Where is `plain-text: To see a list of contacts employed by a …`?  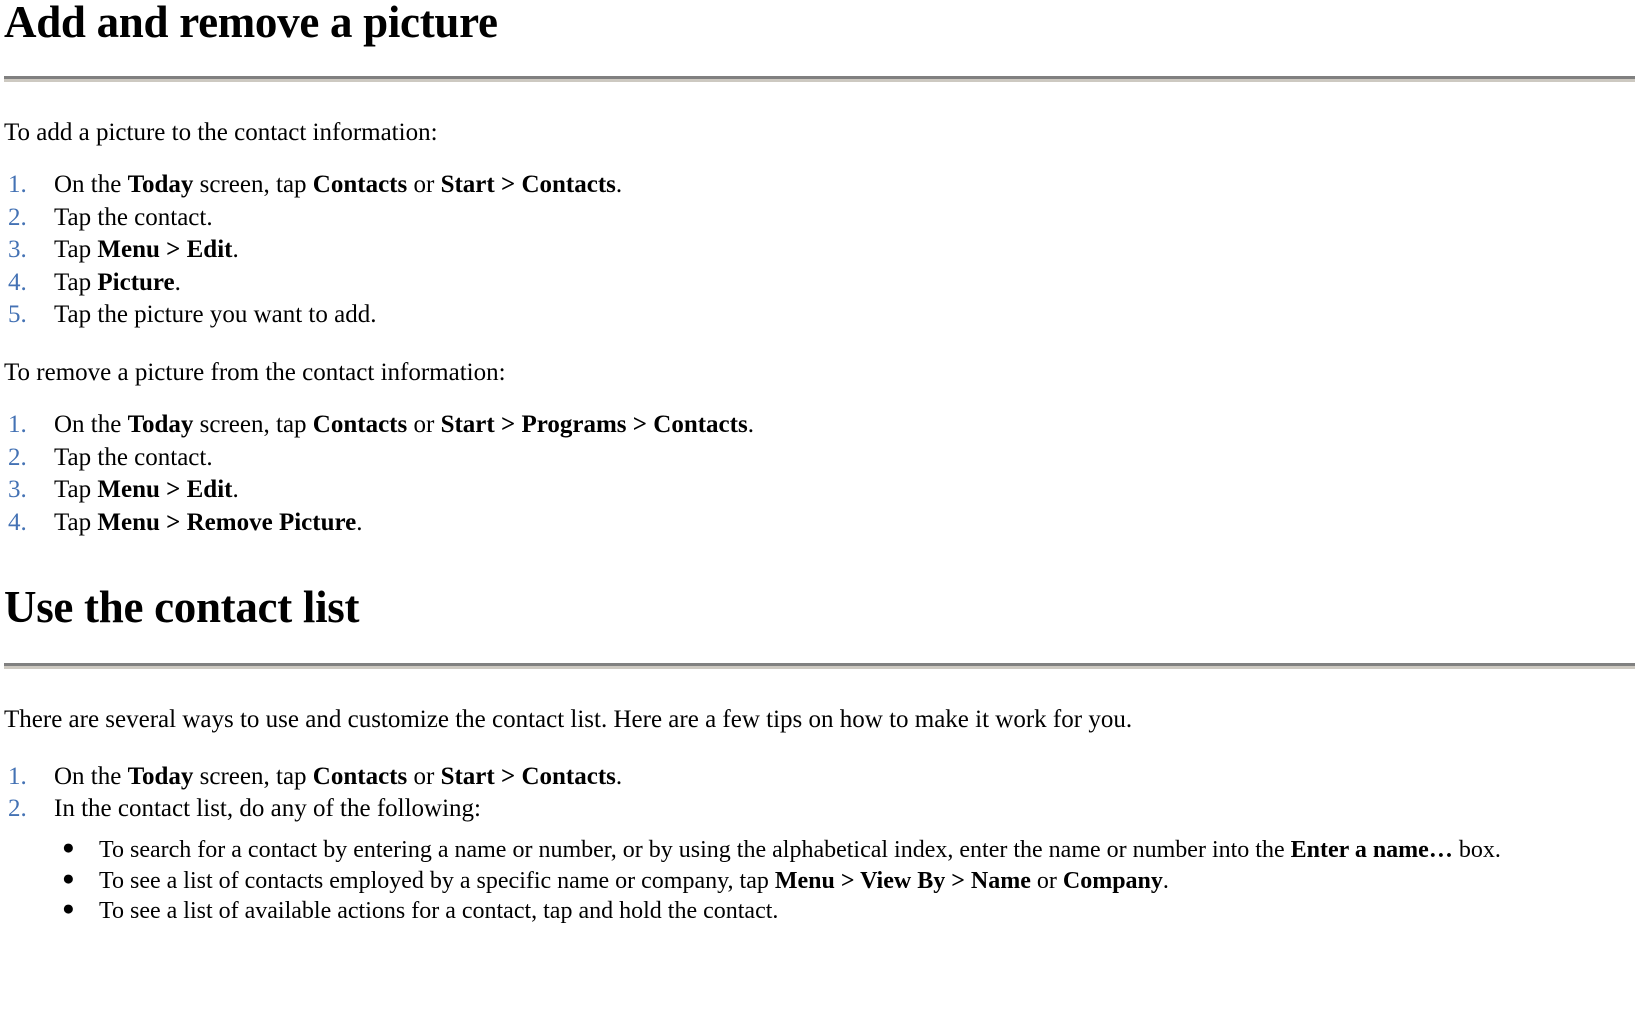 plain-text: To see a list of contacts employed by a … is located at coordinates (437, 880).